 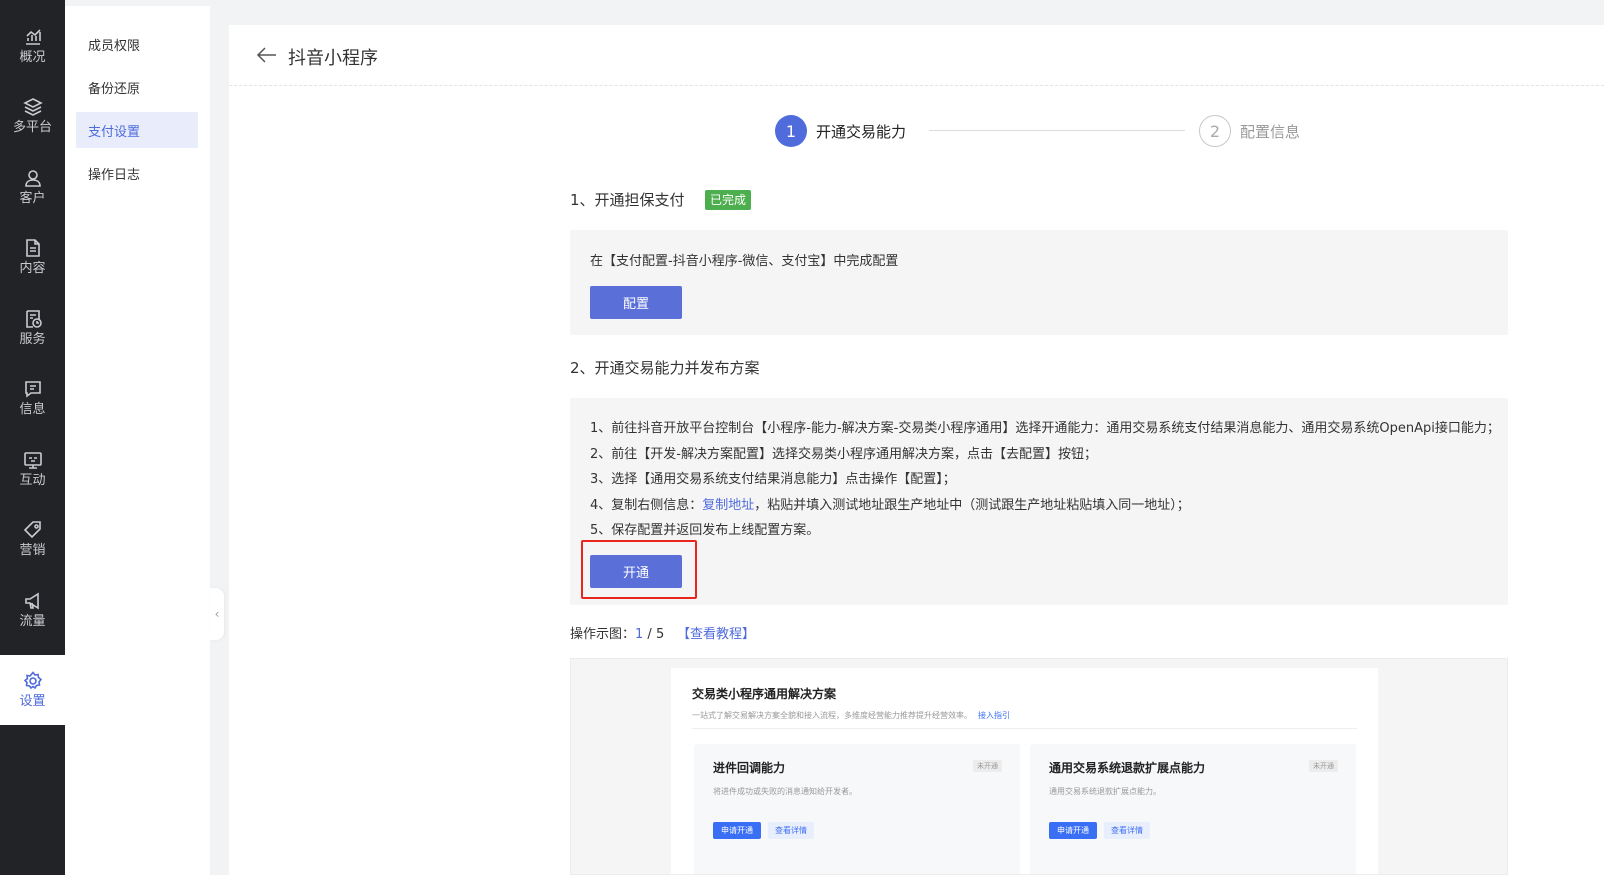 I want to click on rail-item-interact: 互动, so click(x=32, y=469).